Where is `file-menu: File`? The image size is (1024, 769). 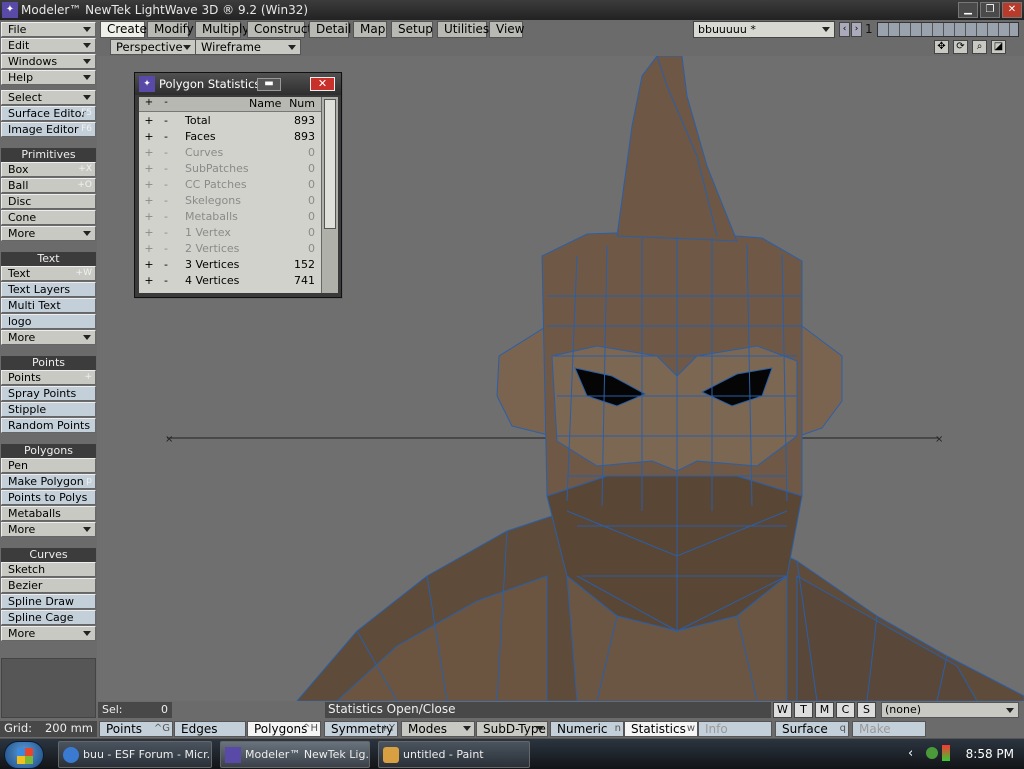
file-menu: File is located at coordinates (48, 29).